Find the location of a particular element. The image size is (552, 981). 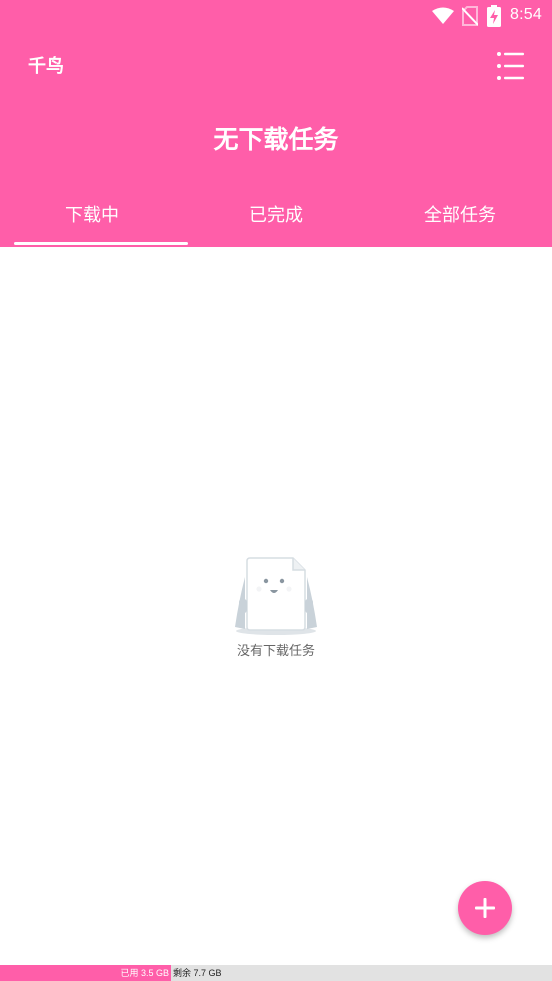

empty-message: 没有下载任务 is located at coordinates (275, 651).